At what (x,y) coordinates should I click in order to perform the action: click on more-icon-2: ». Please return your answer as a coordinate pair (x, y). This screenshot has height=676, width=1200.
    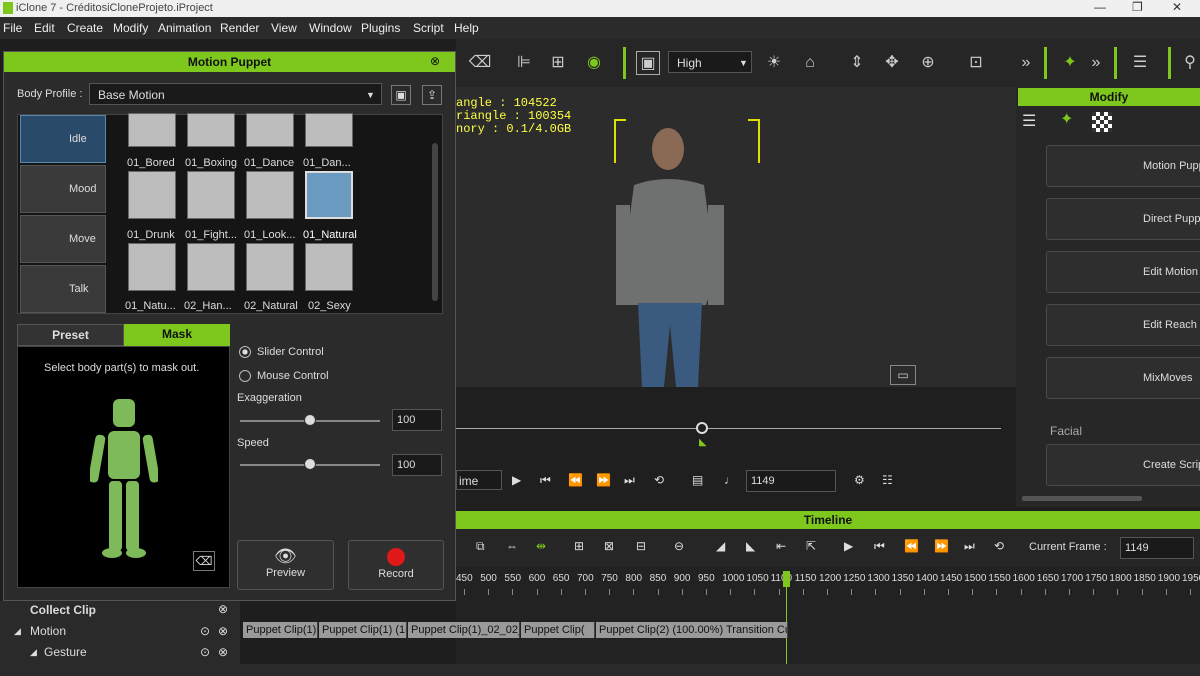
    Looking at the image, I should click on (1096, 63).